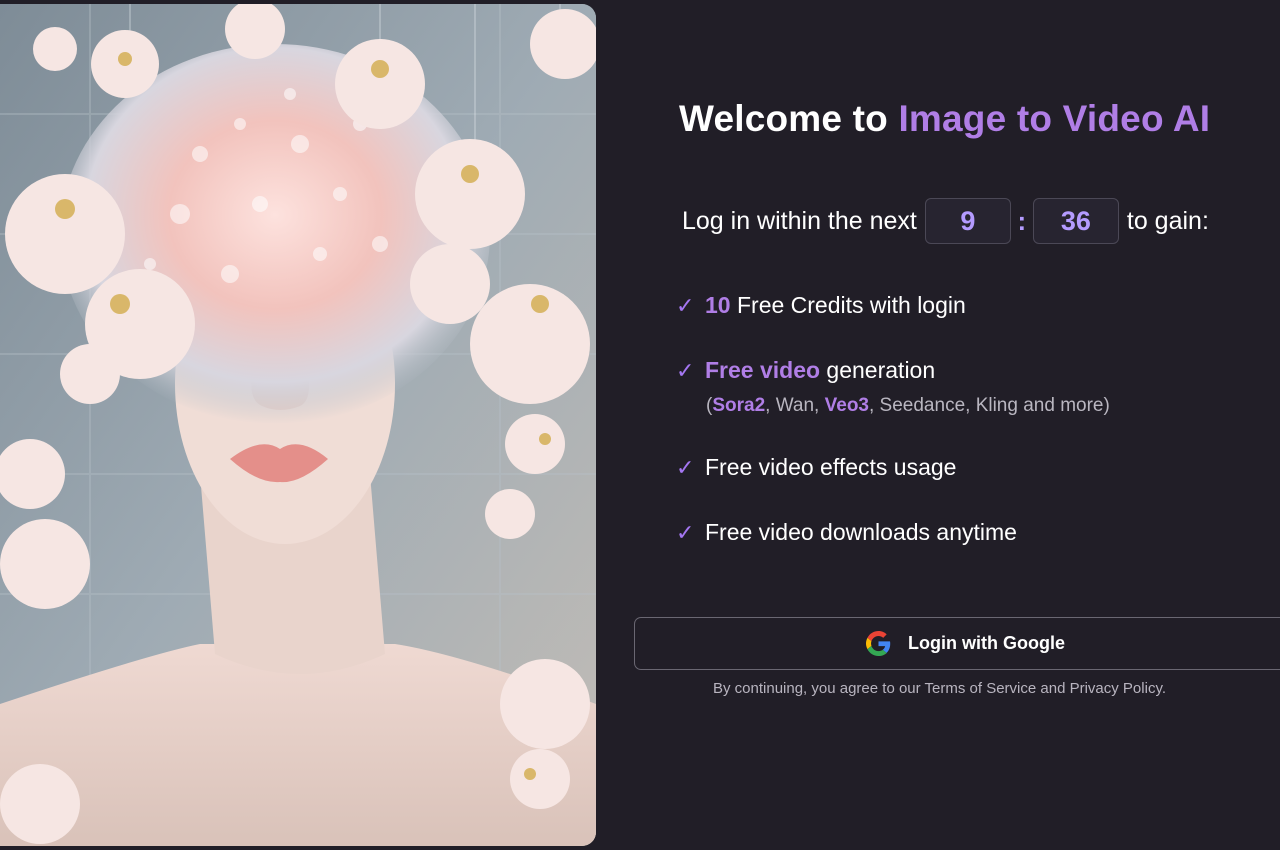 The height and width of the screenshot is (850, 1280). I want to click on login-button-label: Login with Google, so click(986, 643).